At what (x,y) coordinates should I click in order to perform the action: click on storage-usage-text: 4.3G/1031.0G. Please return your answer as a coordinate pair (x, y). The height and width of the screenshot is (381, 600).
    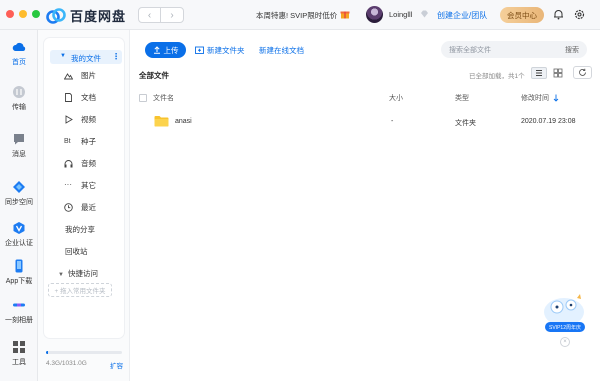
    Looking at the image, I should click on (66, 363).